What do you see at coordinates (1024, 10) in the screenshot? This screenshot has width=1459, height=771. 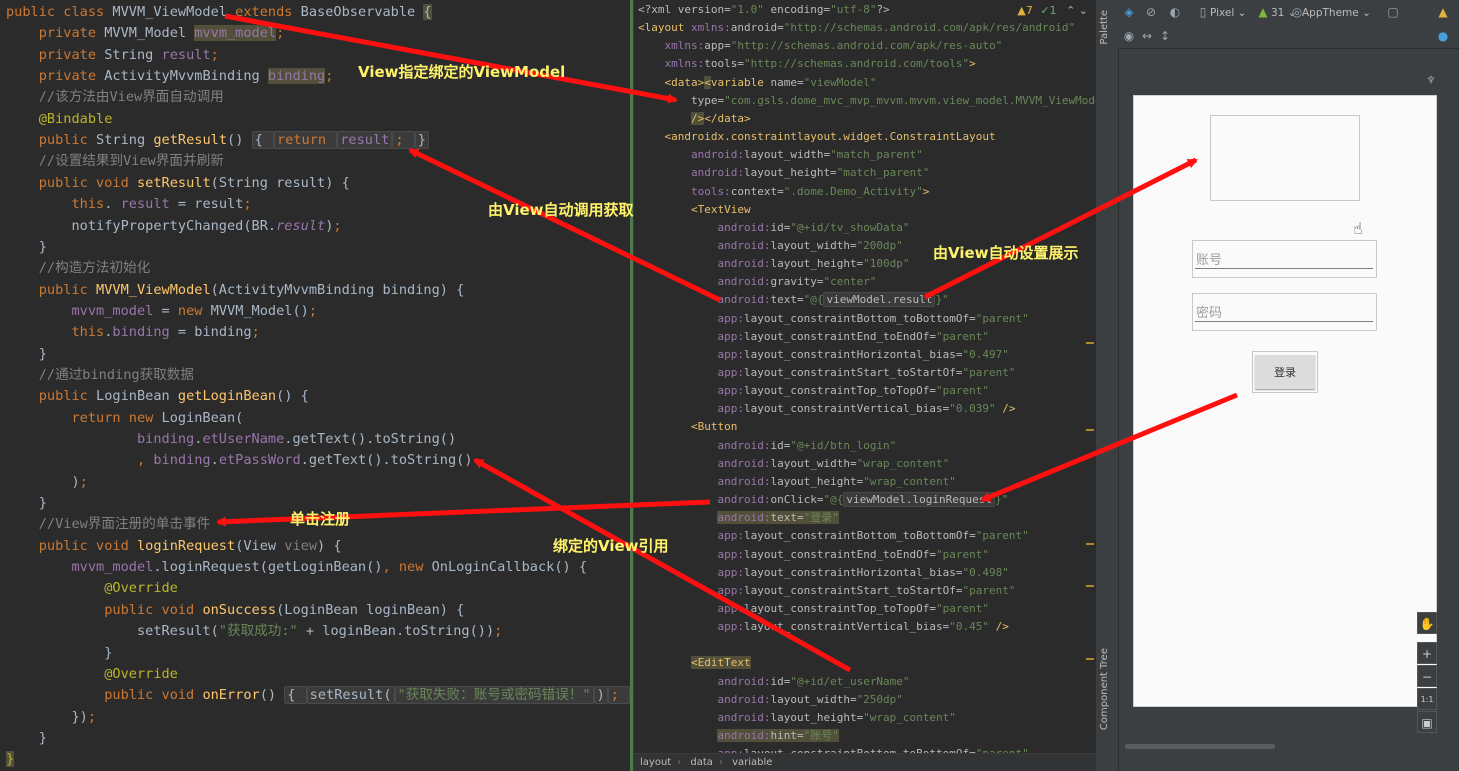 I see `warning-count: ▲7` at bounding box center [1024, 10].